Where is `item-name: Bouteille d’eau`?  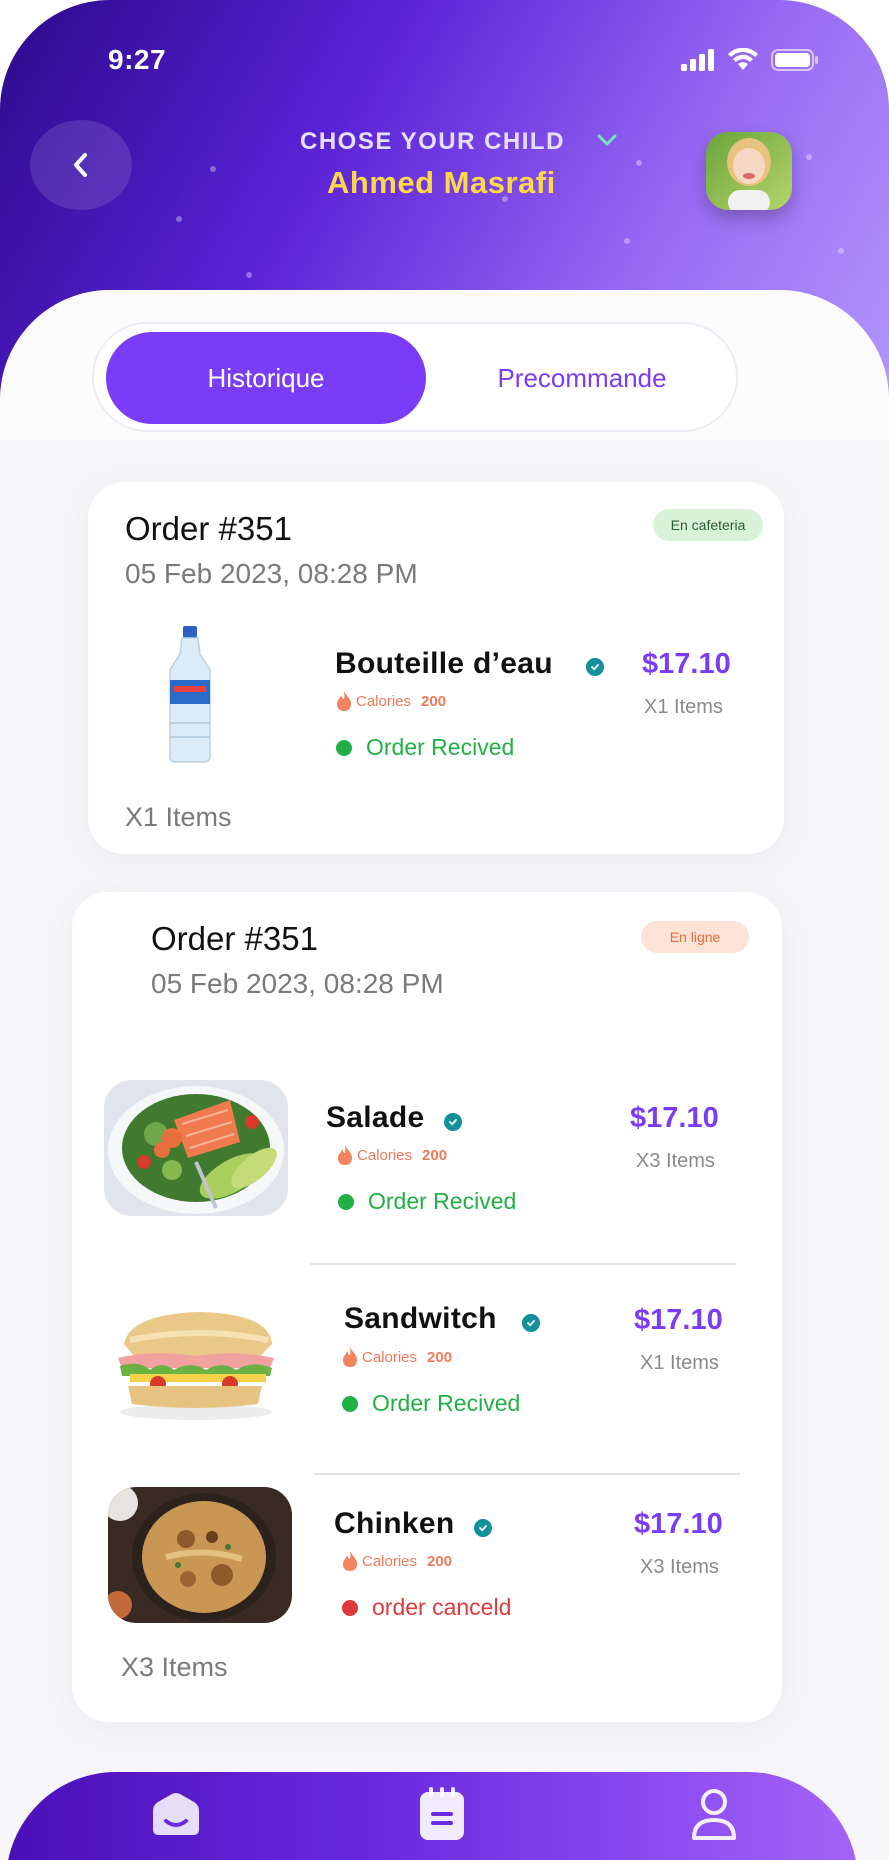
item-name: Bouteille d’eau is located at coordinates (444, 663).